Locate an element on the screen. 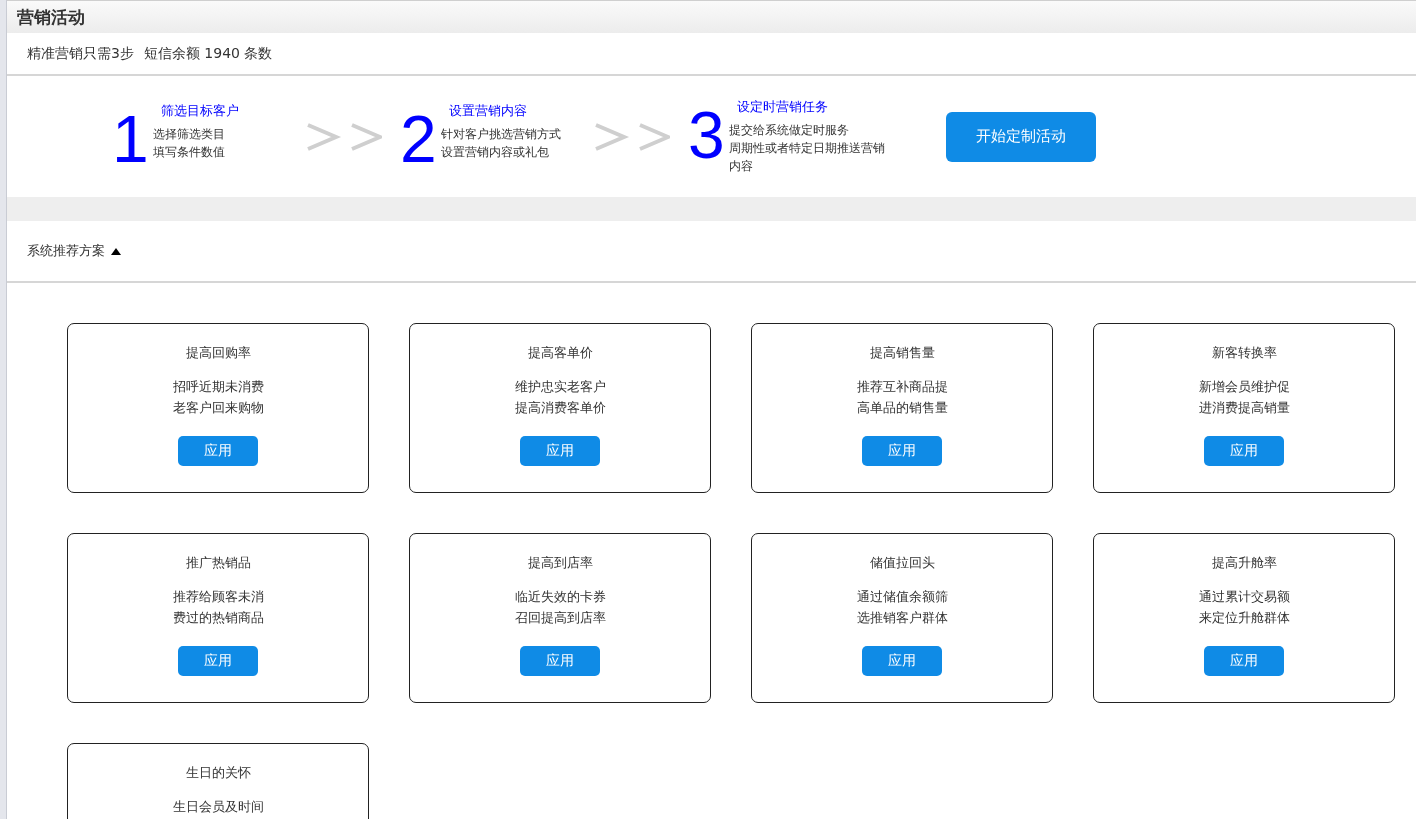 The image size is (1416, 819). plan-title: 提高客单价 is located at coordinates (560, 353).